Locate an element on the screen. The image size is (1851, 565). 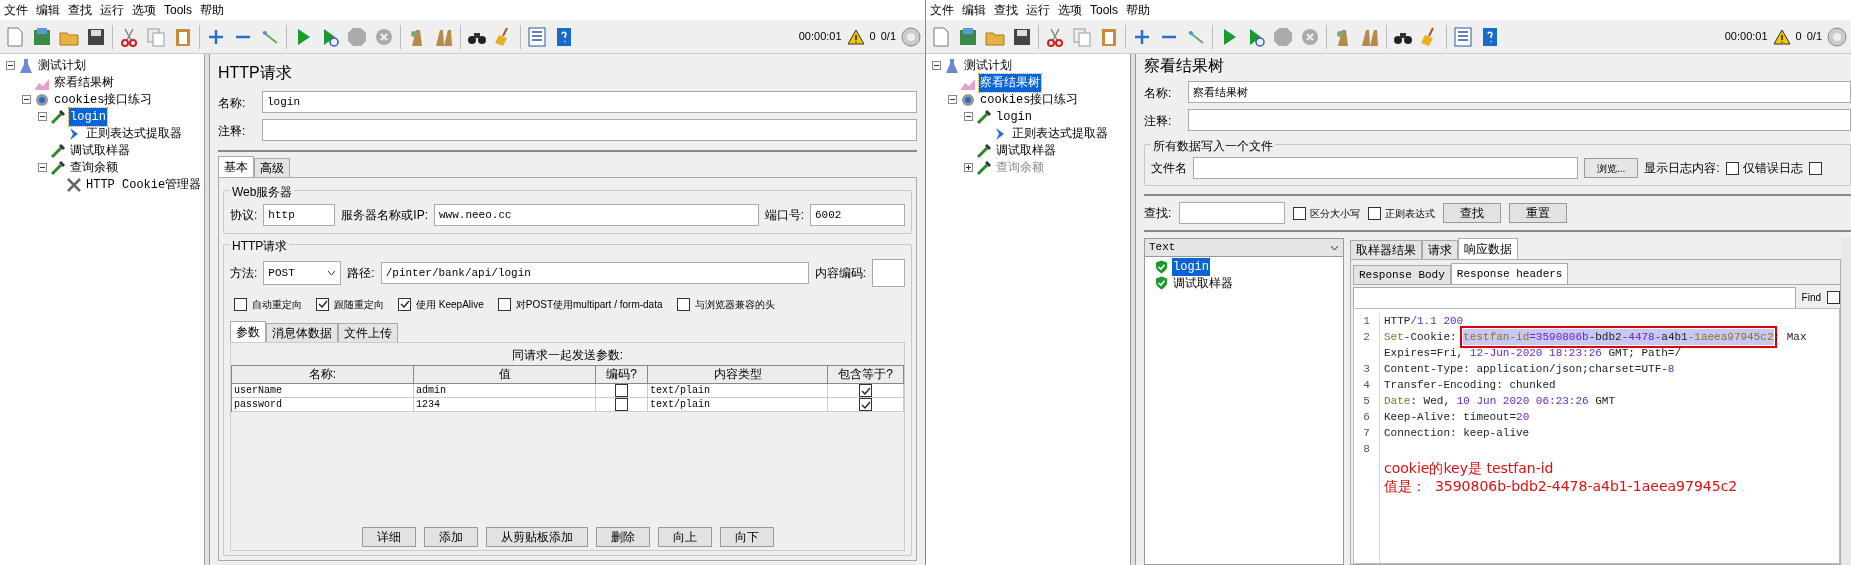
tab: Response Body is located at coordinates (1402, 274).